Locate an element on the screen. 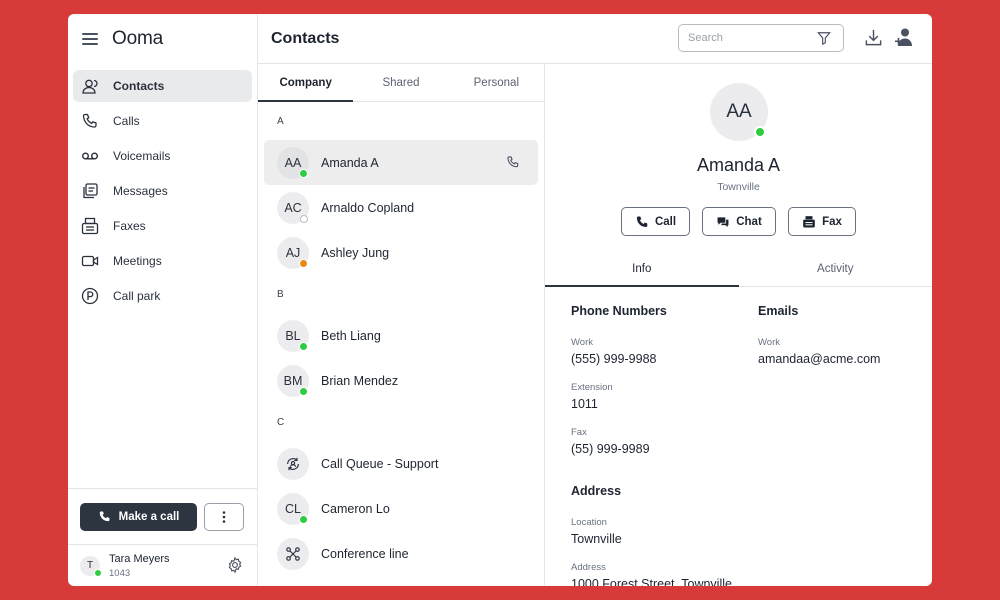 This screenshot has width=1000, height=600. section-title: Address is located at coordinates (596, 491).